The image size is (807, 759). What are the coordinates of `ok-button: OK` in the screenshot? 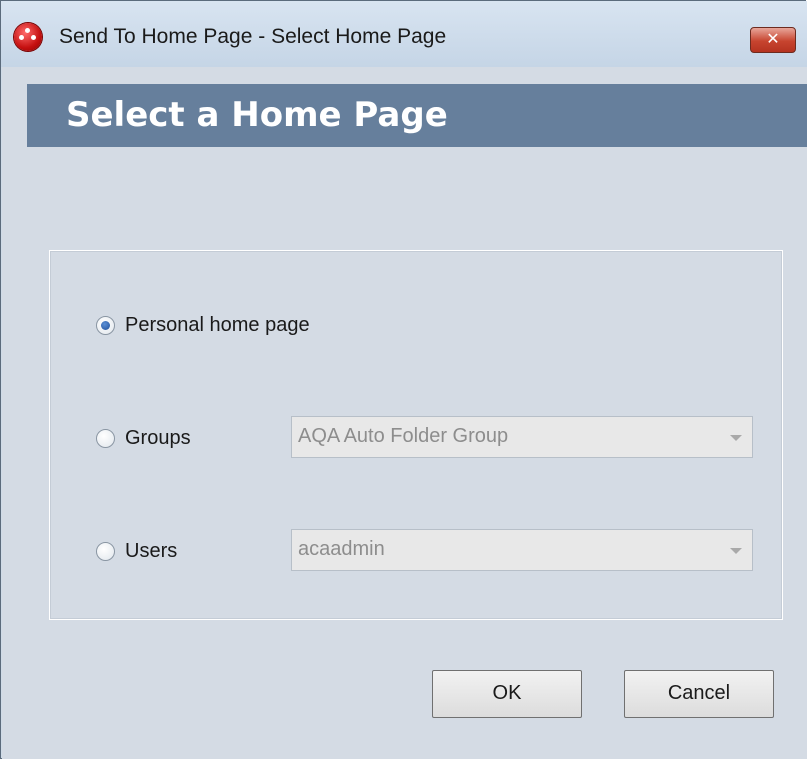 It's located at (507, 694).